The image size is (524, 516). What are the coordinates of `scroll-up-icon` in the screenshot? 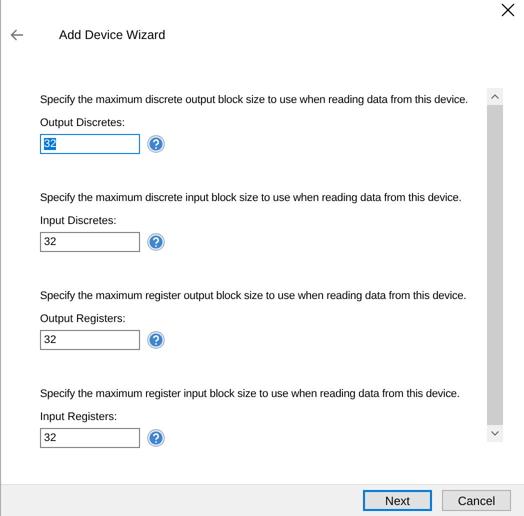 It's located at (495, 97).